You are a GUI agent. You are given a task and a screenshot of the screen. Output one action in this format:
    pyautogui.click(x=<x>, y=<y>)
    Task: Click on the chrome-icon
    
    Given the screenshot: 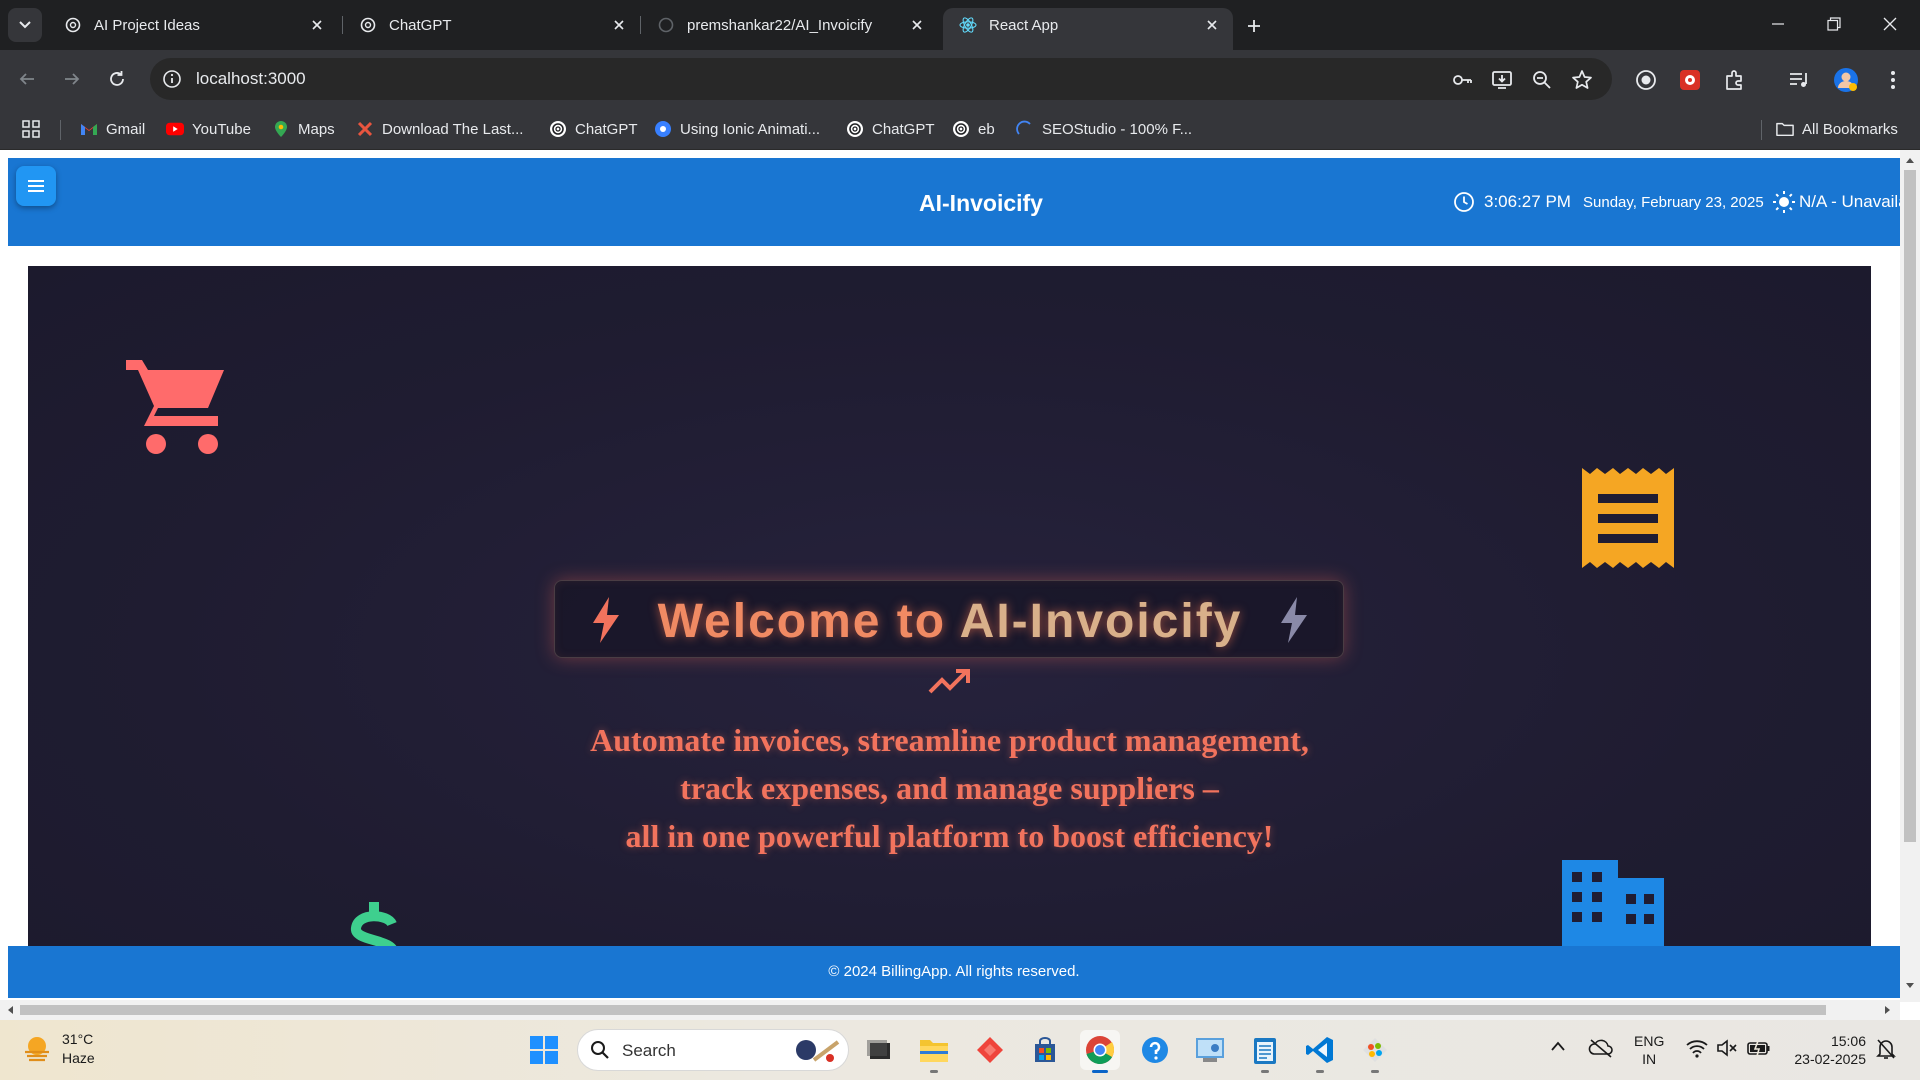 What is the action you would take?
    pyautogui.click(x=1100, y=1050)
    